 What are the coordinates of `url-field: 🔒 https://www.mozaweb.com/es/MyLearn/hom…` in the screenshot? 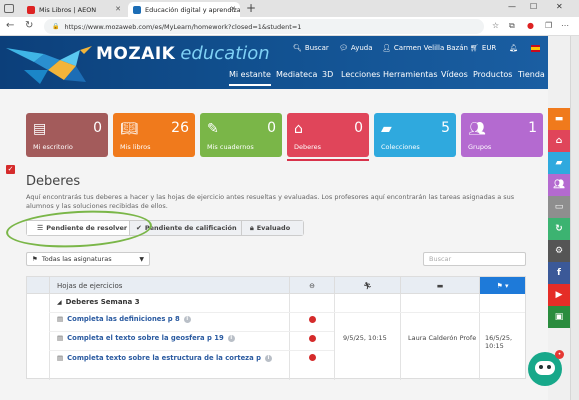 It's located at (264, 26).